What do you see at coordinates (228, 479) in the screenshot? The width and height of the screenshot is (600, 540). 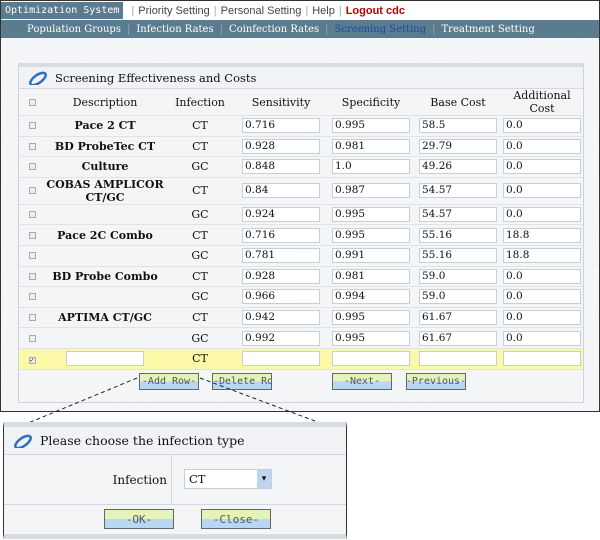 I see `infection-select: CT ▾` at bounding box center [228, 479].